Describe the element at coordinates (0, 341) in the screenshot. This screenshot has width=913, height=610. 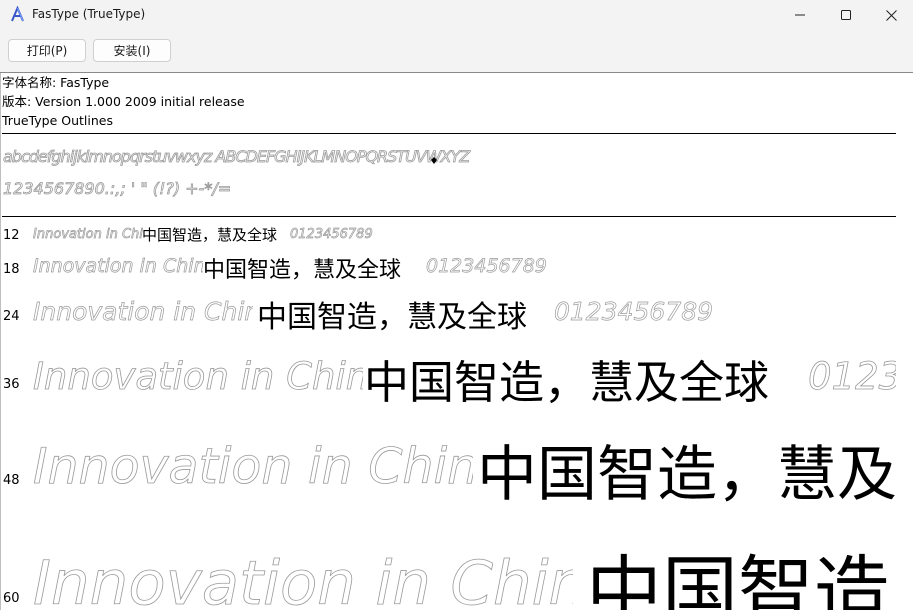
I see `border` at that location.